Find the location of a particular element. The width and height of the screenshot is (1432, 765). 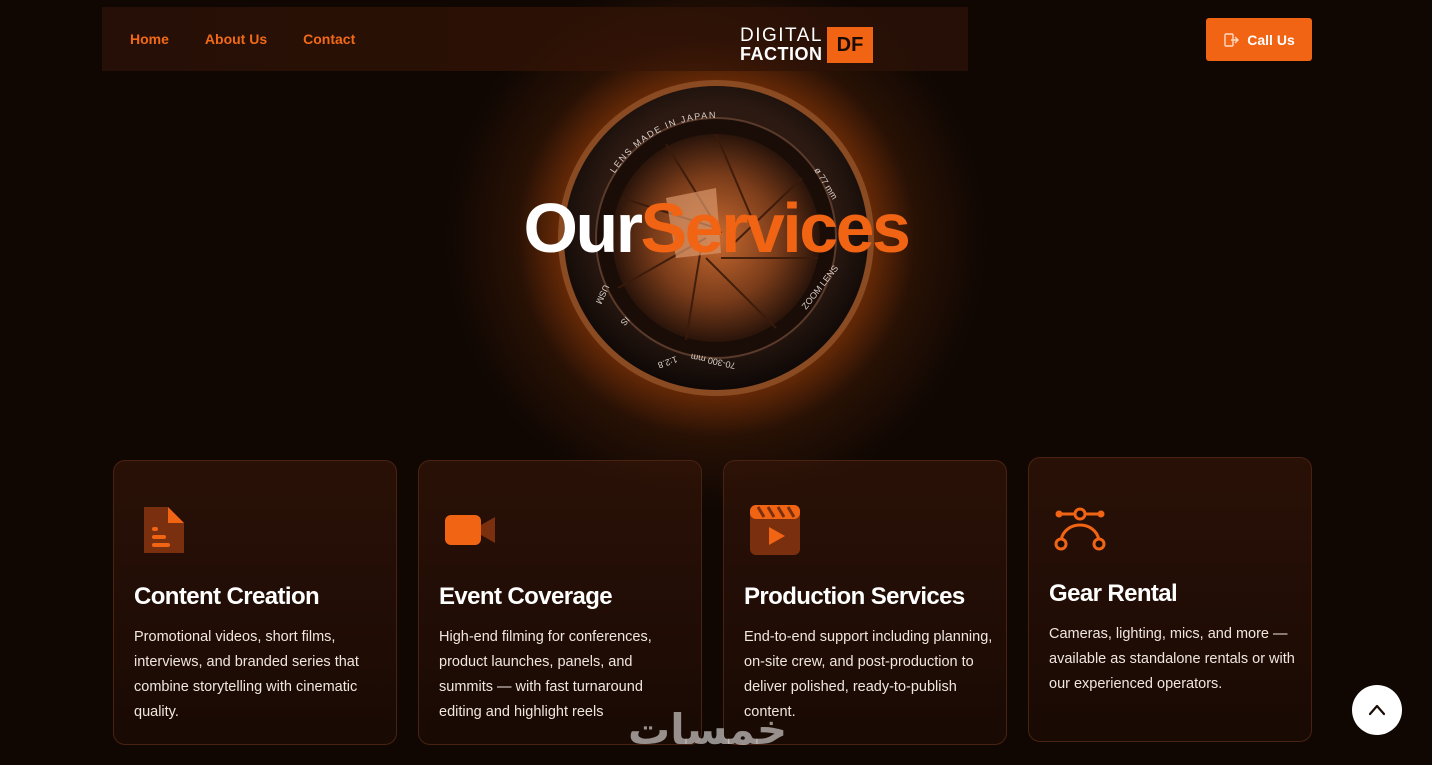

service-title: Gear Rental is located at coordinates (1113, 593).